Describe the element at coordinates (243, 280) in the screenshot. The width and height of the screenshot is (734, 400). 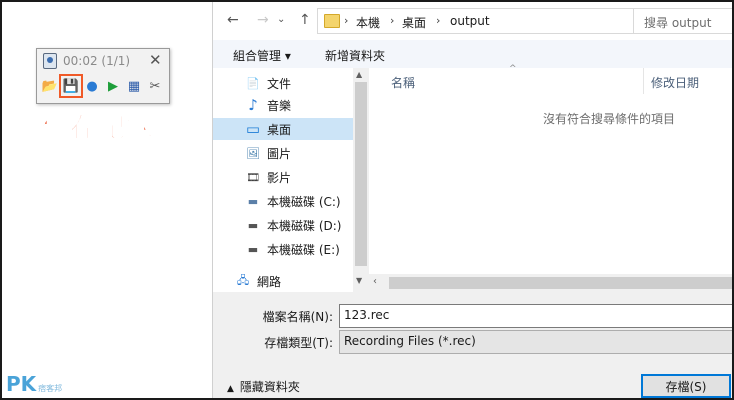
I see `network-icon: 🖧` at that location.